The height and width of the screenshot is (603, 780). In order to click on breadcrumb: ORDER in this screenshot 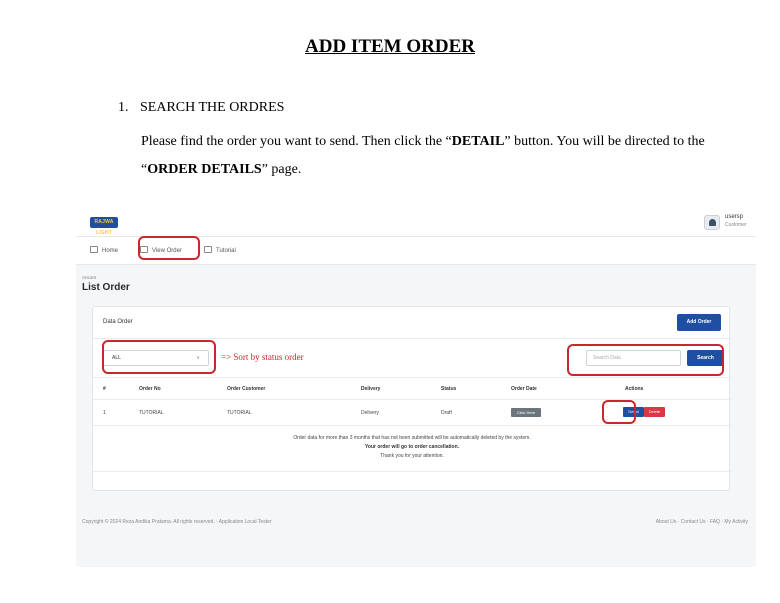, I will do `click(89, 277)`.